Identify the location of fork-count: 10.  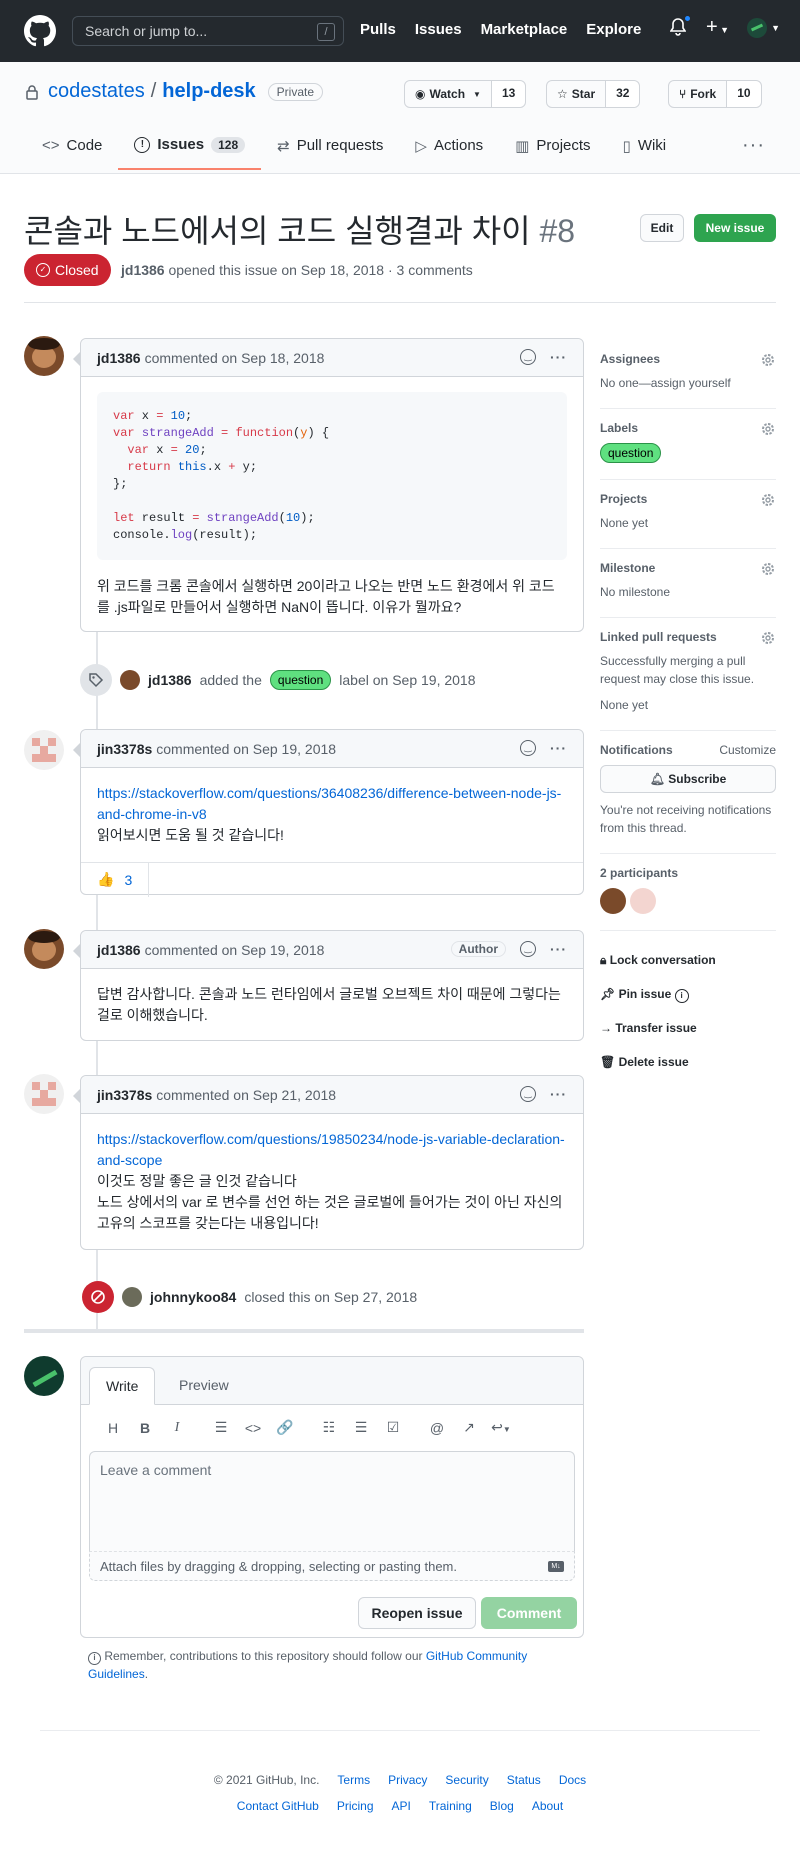
(744, 94).